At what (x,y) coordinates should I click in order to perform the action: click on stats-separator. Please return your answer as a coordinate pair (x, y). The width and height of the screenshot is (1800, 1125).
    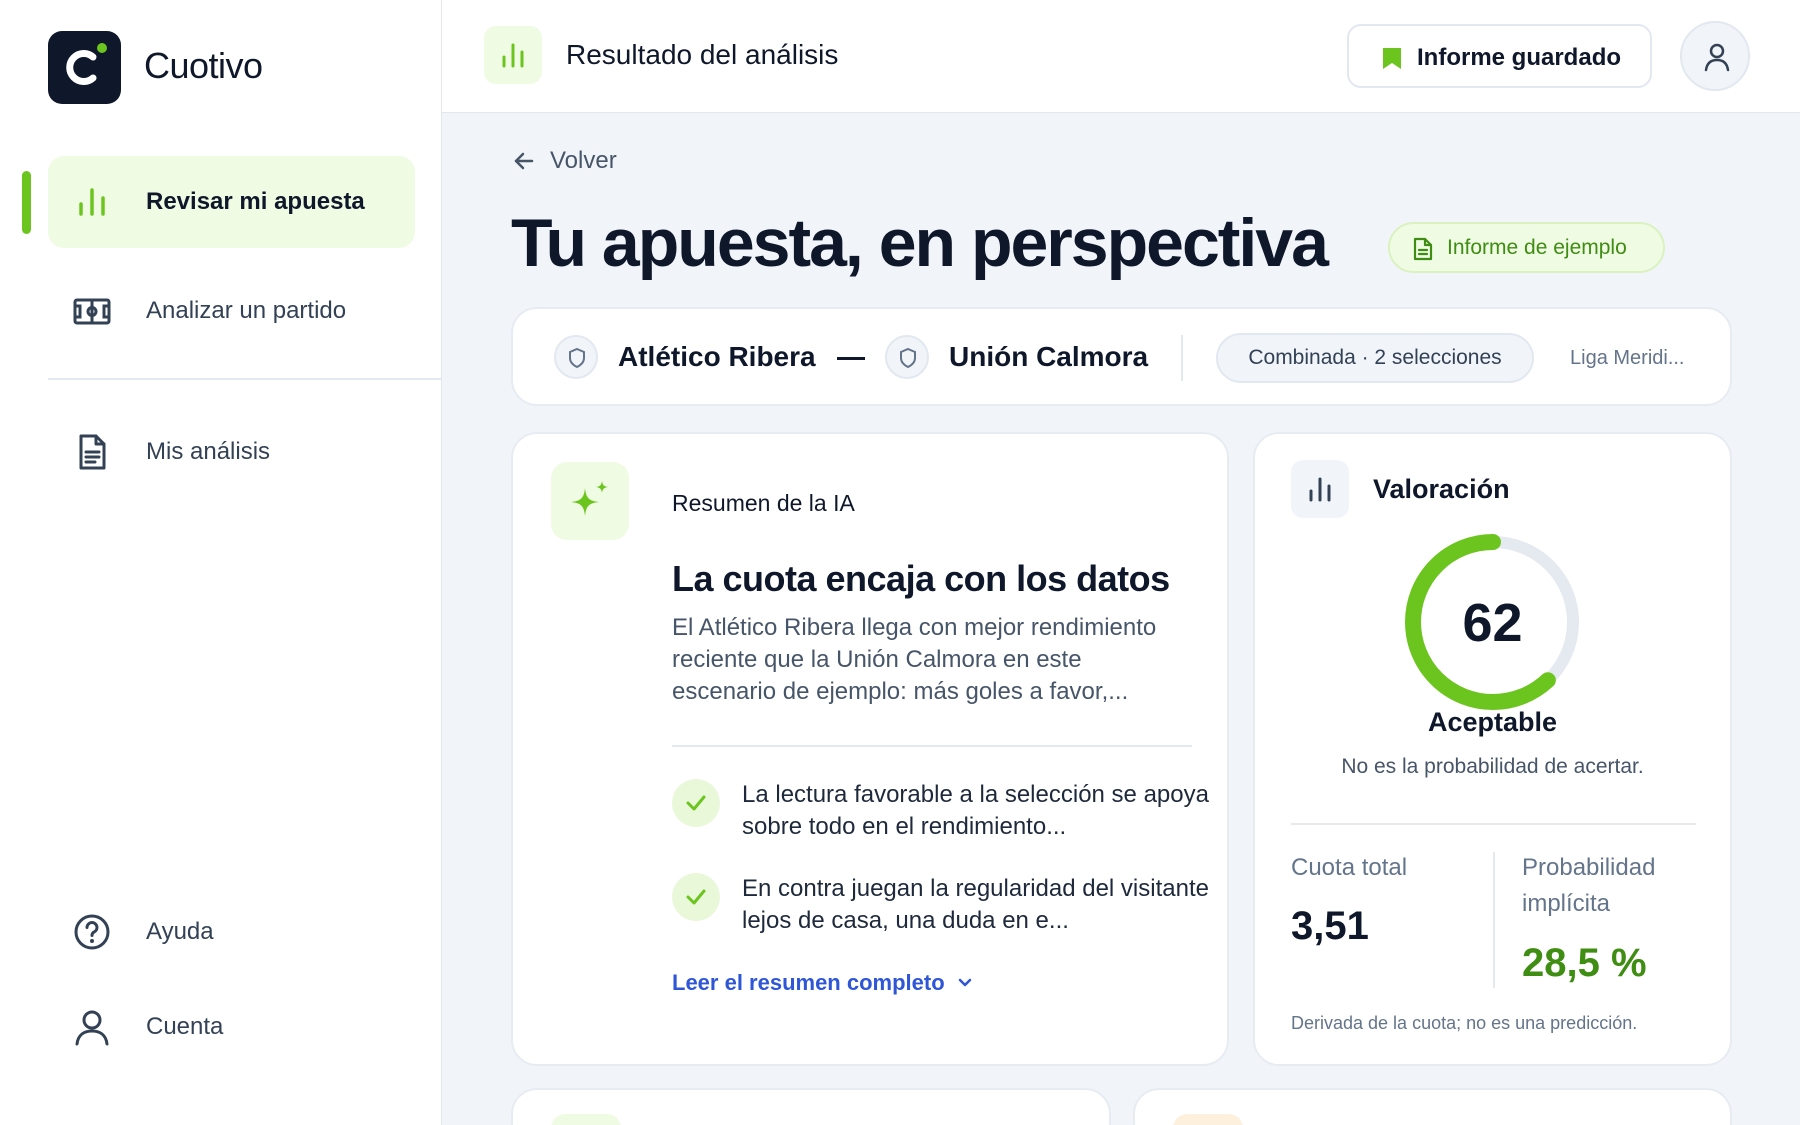
    Looking at the image, I should click on (1494, 920).